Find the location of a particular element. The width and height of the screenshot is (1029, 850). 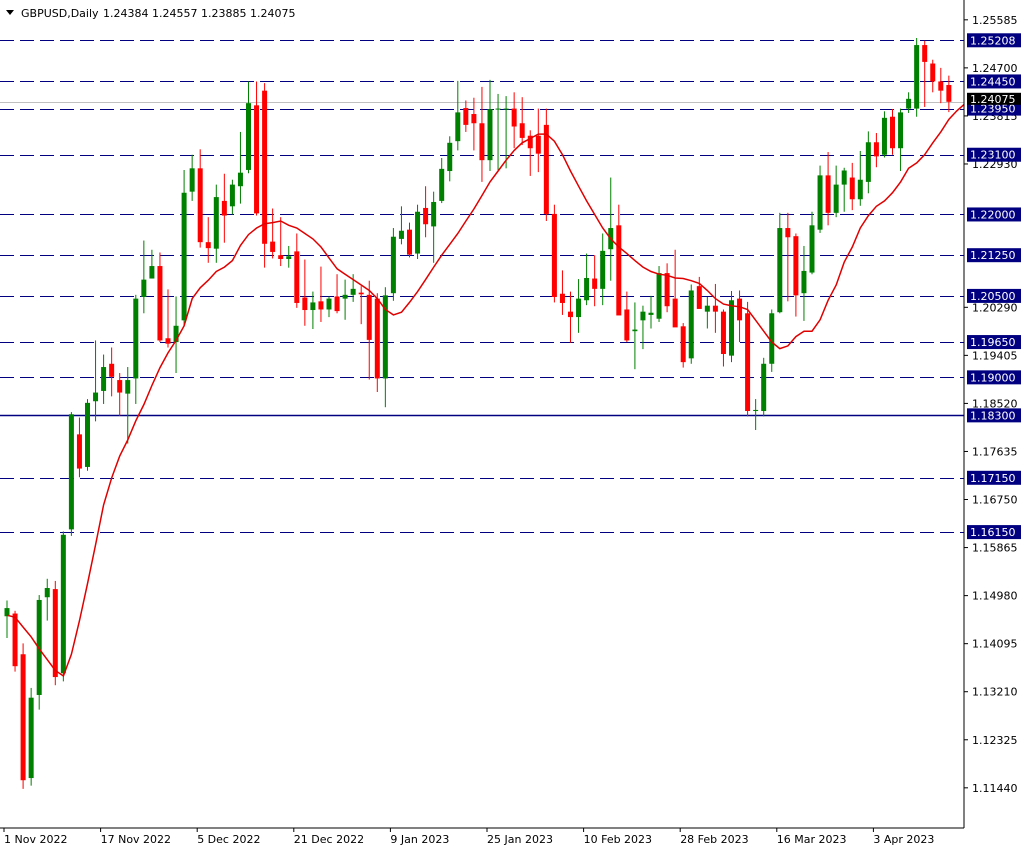

time-tick-label: 3 Apr 2023 is located at coordinates (903, 839).